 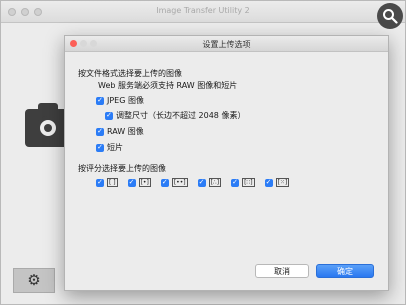 I want to click on main-window-title: Image Transfer Utility 2, so click(x=203, y=10).